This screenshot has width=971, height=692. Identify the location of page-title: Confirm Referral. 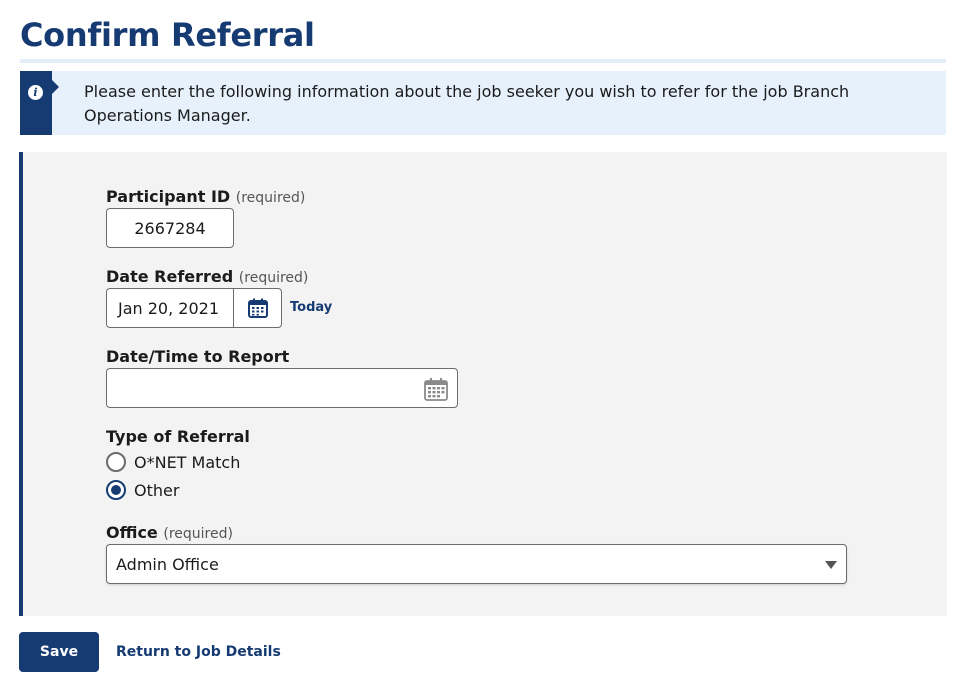
(167, 35).